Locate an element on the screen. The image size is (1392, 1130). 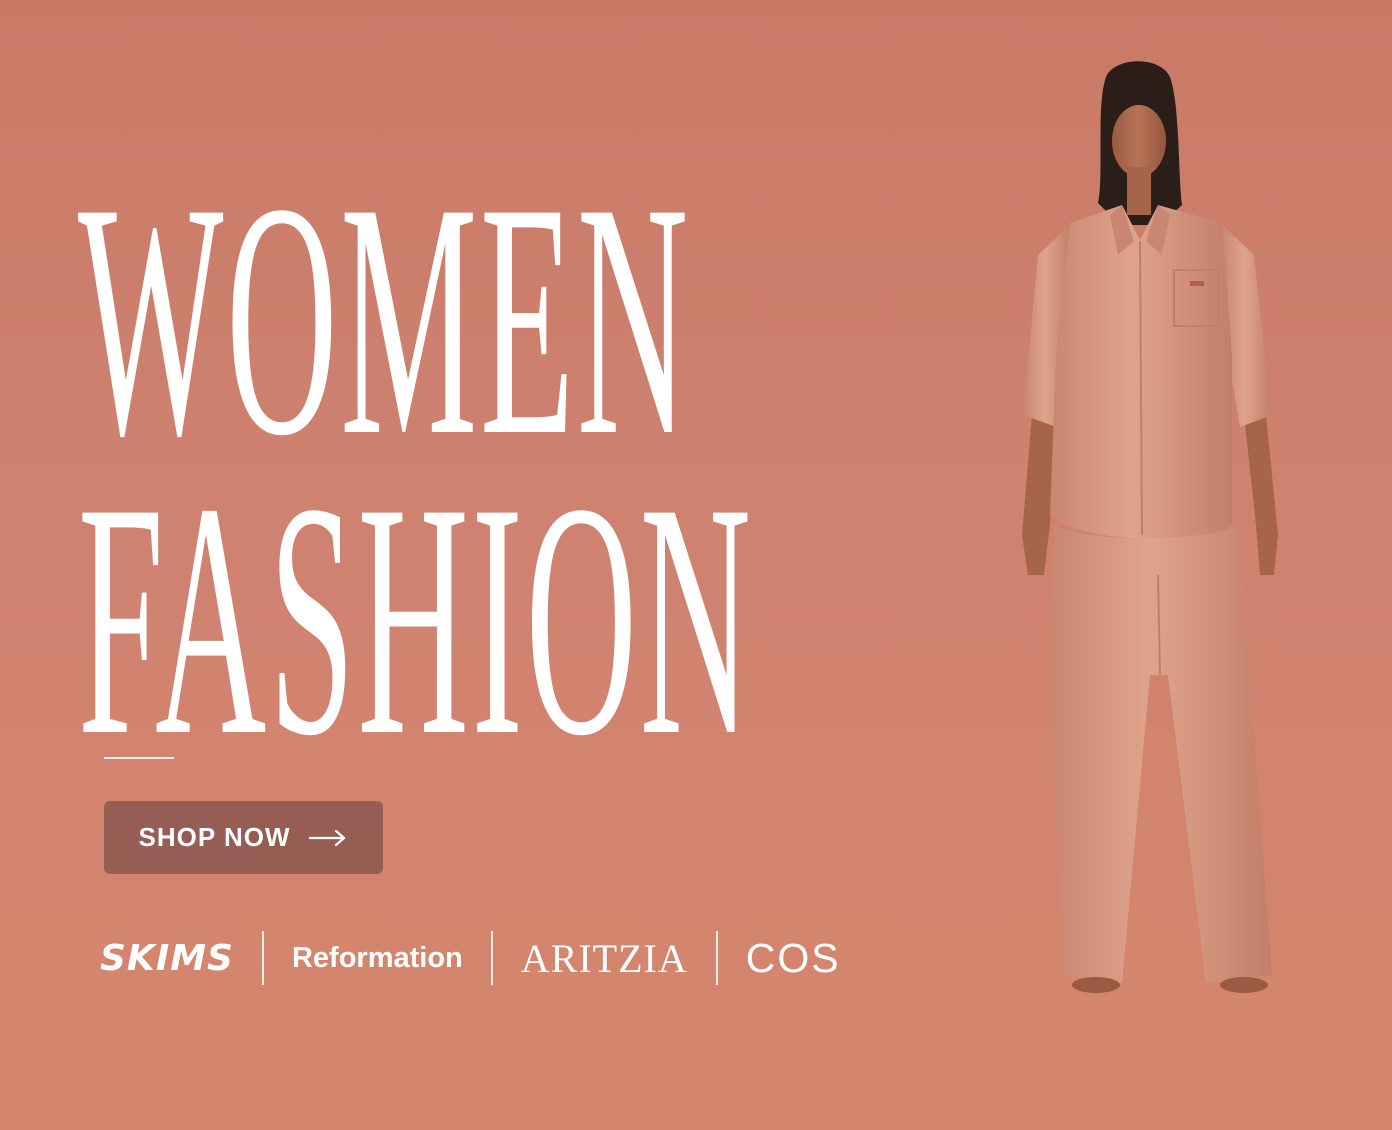
brand-logo-skims: SKIMS is located at coordinates (181, 958).